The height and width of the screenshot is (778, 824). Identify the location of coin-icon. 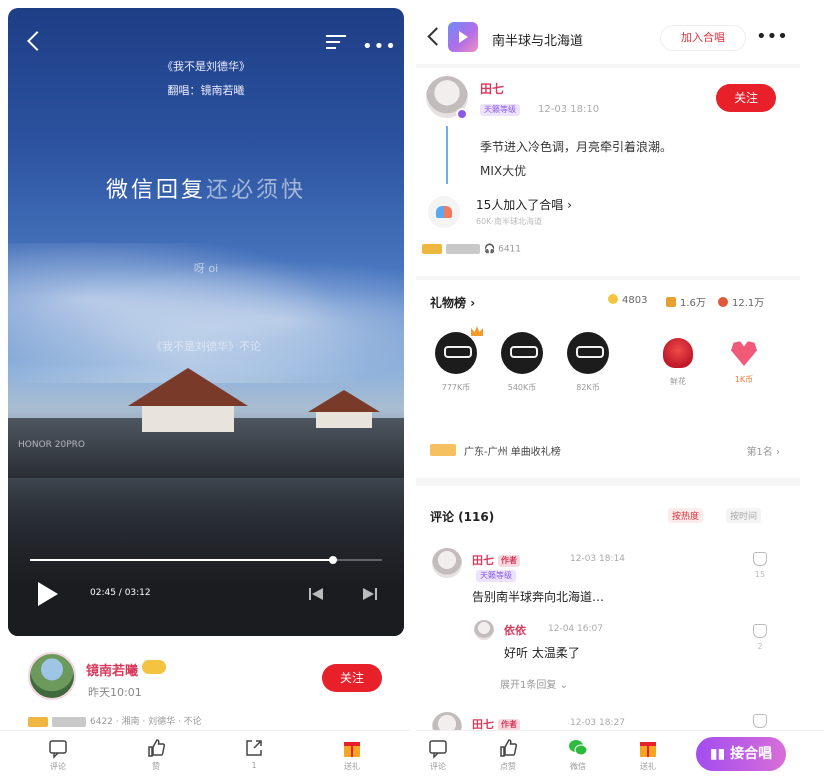
(613, 299).